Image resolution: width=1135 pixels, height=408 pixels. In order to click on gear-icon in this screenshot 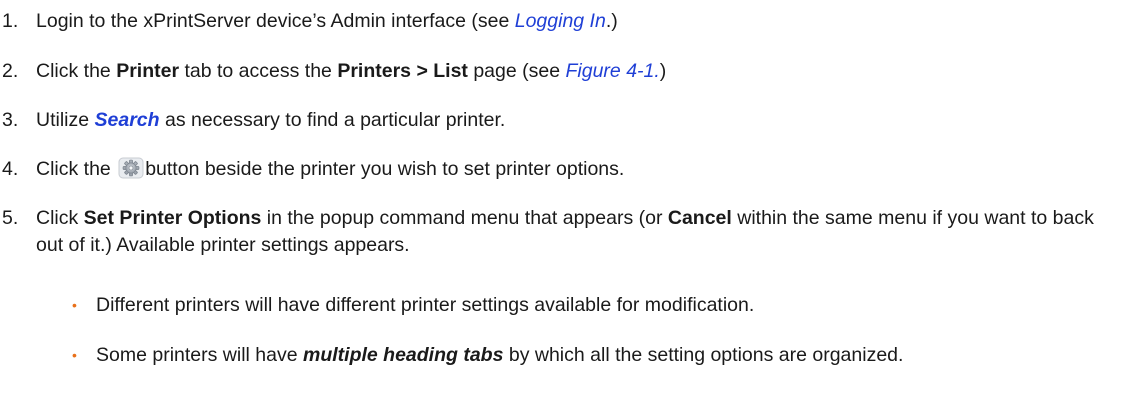, I will do `click(131, 168)`.